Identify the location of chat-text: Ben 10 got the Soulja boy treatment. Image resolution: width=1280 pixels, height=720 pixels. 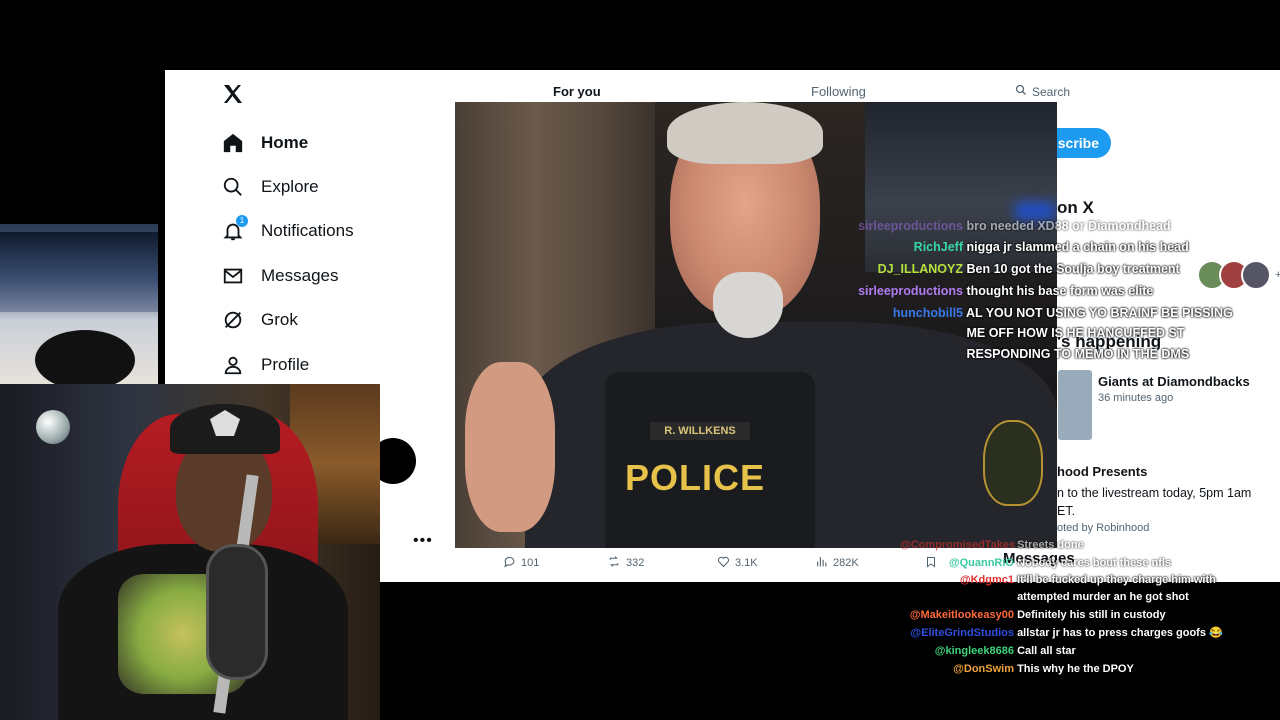
(1073, 269).